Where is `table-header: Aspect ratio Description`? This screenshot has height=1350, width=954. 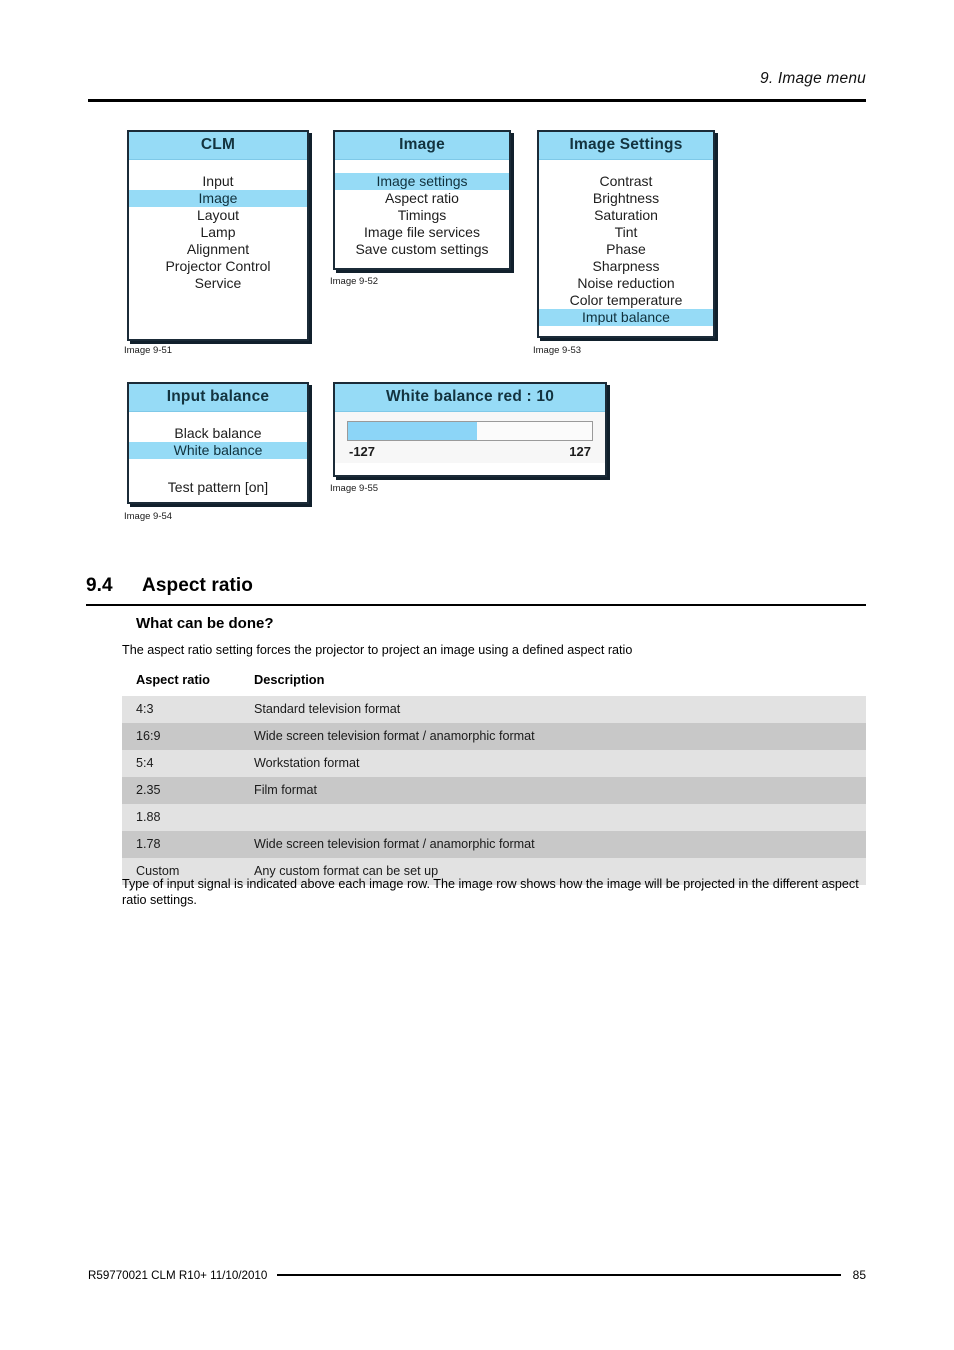 table-header: Aspect ratio Description is located at coordinates (494, 684).